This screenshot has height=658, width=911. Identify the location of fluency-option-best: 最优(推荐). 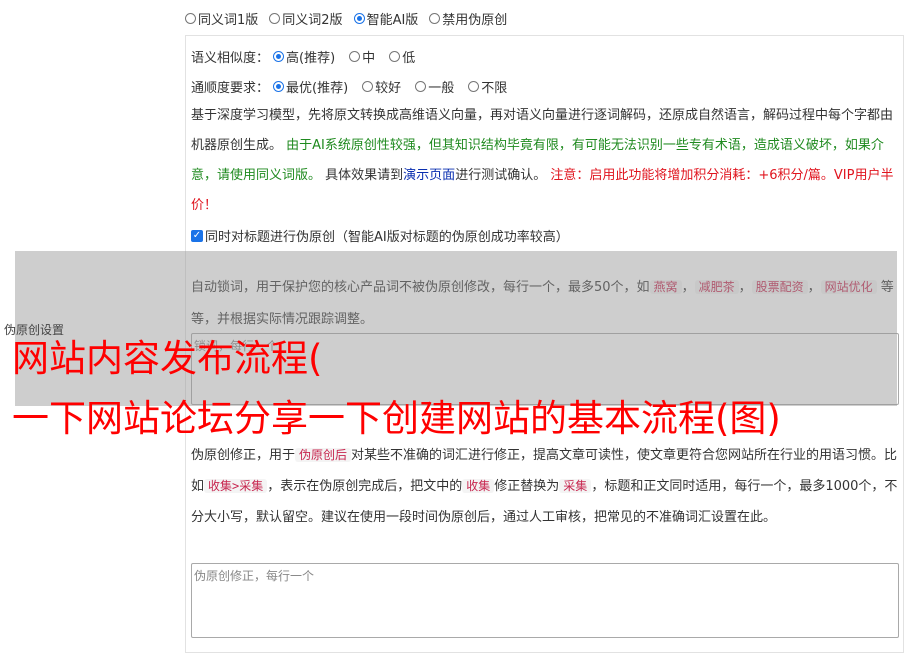
(310, 86).